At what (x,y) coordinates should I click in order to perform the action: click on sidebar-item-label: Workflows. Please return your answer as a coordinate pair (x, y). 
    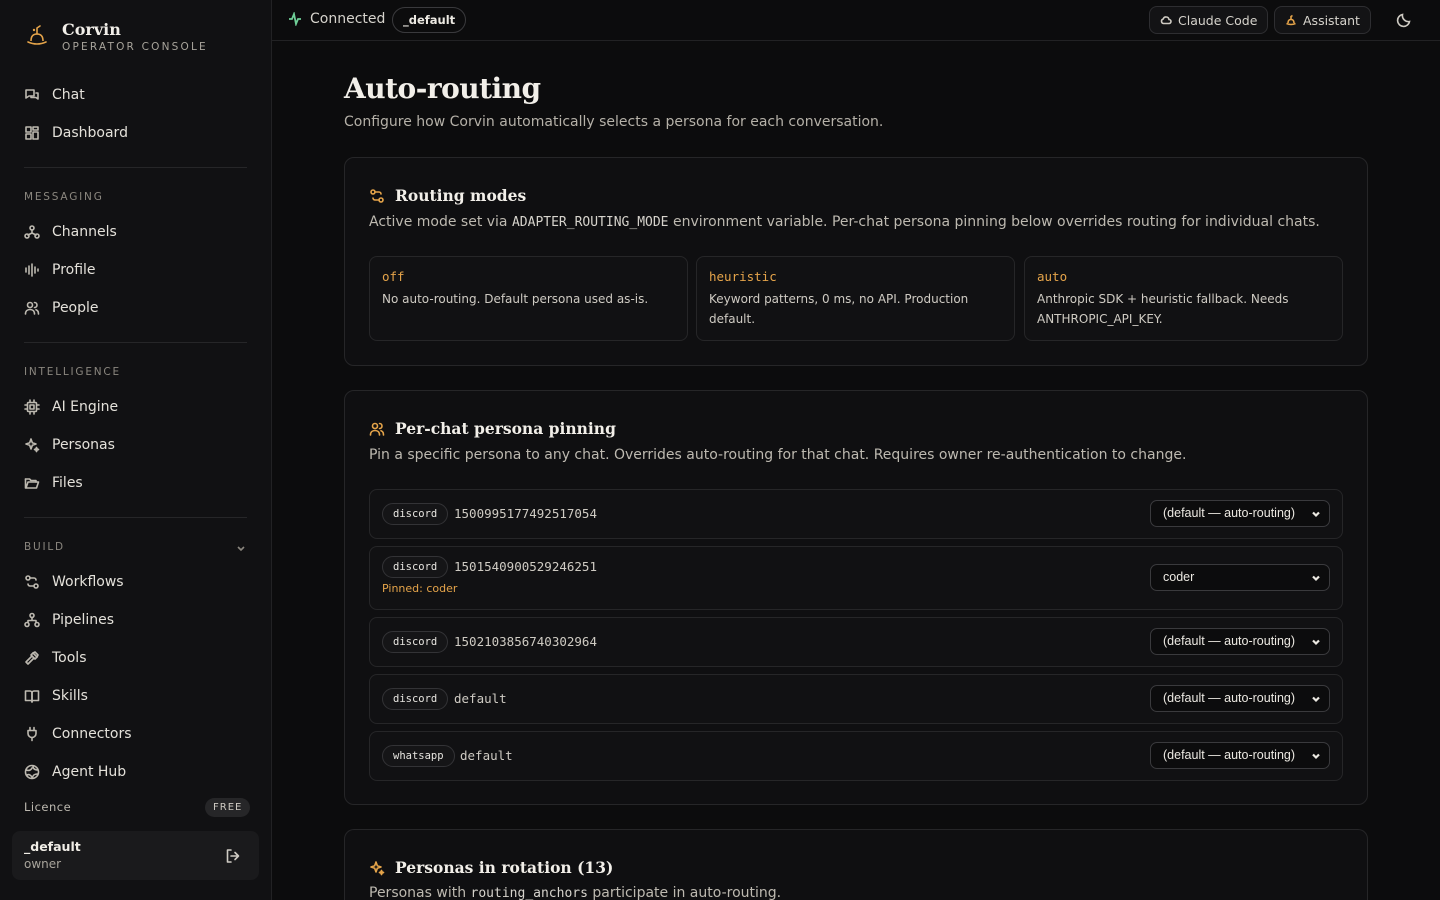
    Looking at the image, I should click on (88, 582).